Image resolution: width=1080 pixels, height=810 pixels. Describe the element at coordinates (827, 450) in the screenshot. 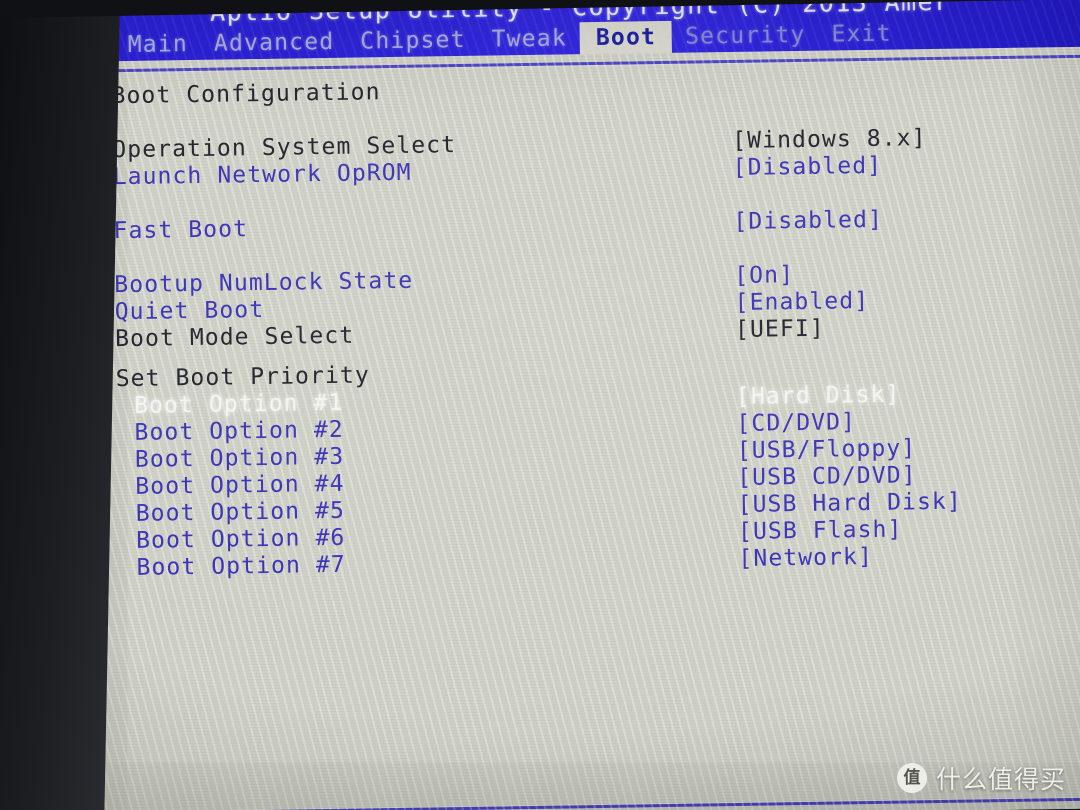

I see `boot-option-value: [USB/Floppy]` at that location.